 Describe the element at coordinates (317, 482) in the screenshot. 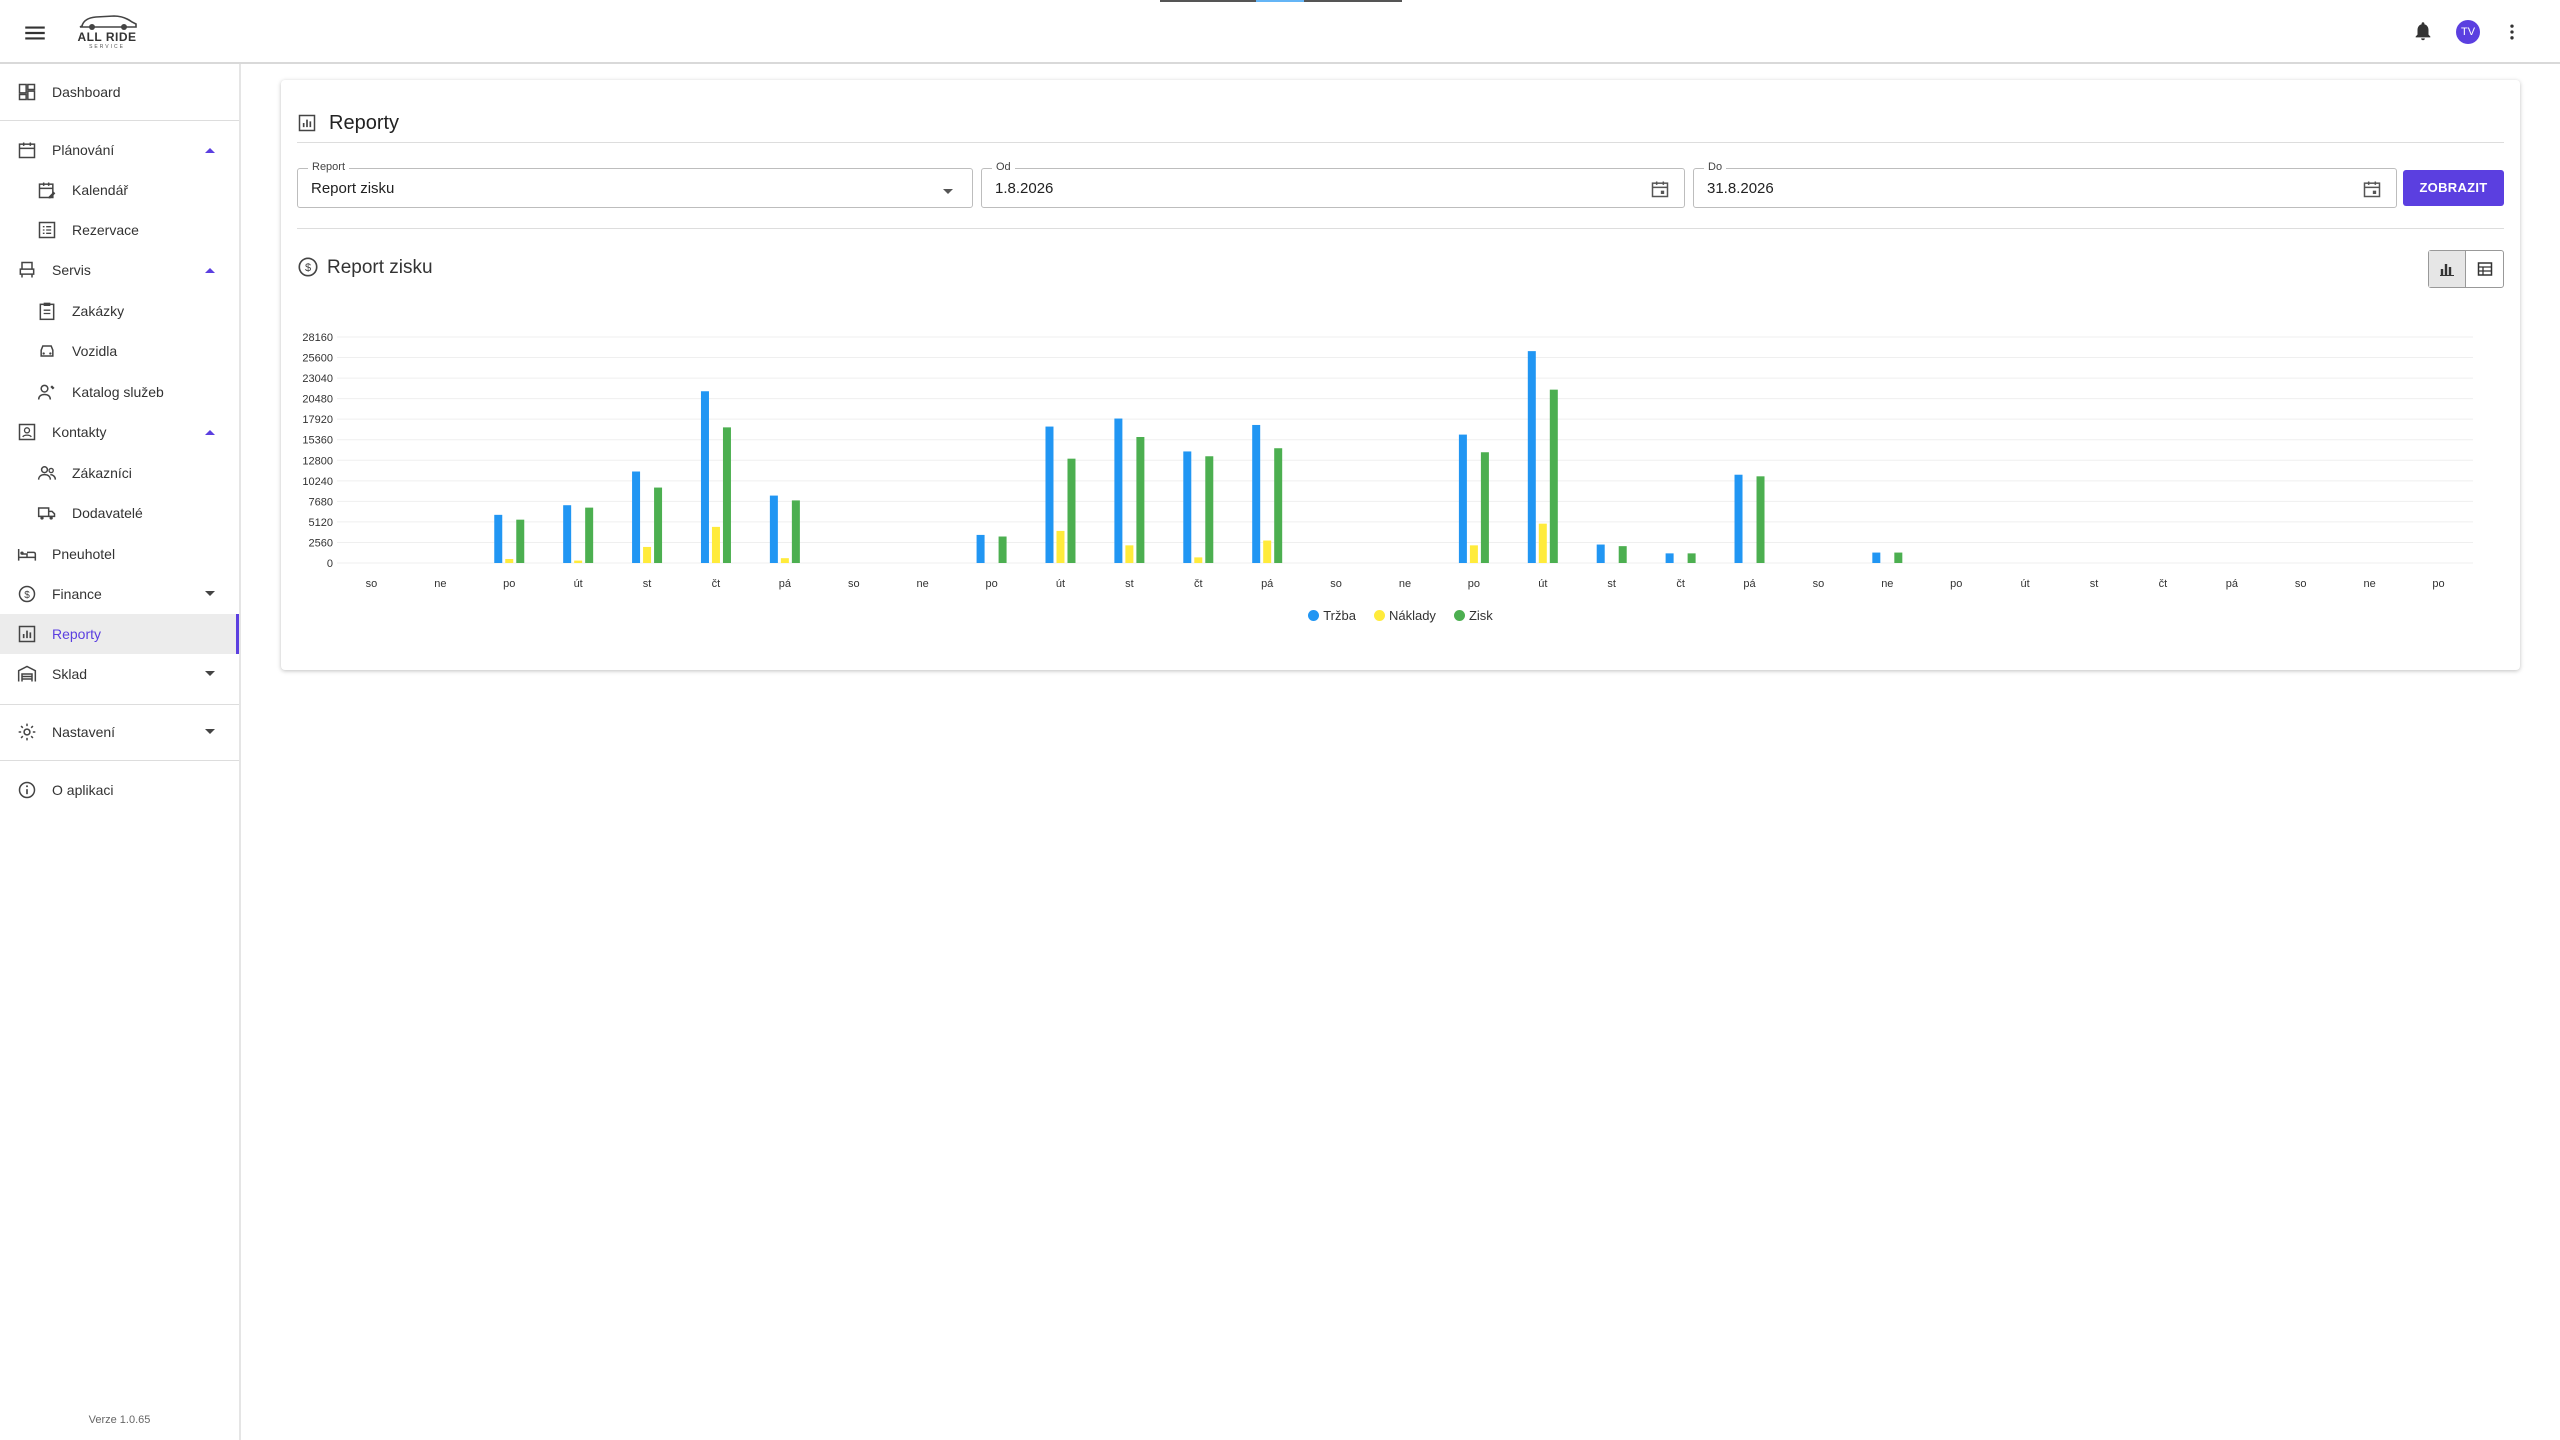

I see `y-tick-label: 10240` at that location.